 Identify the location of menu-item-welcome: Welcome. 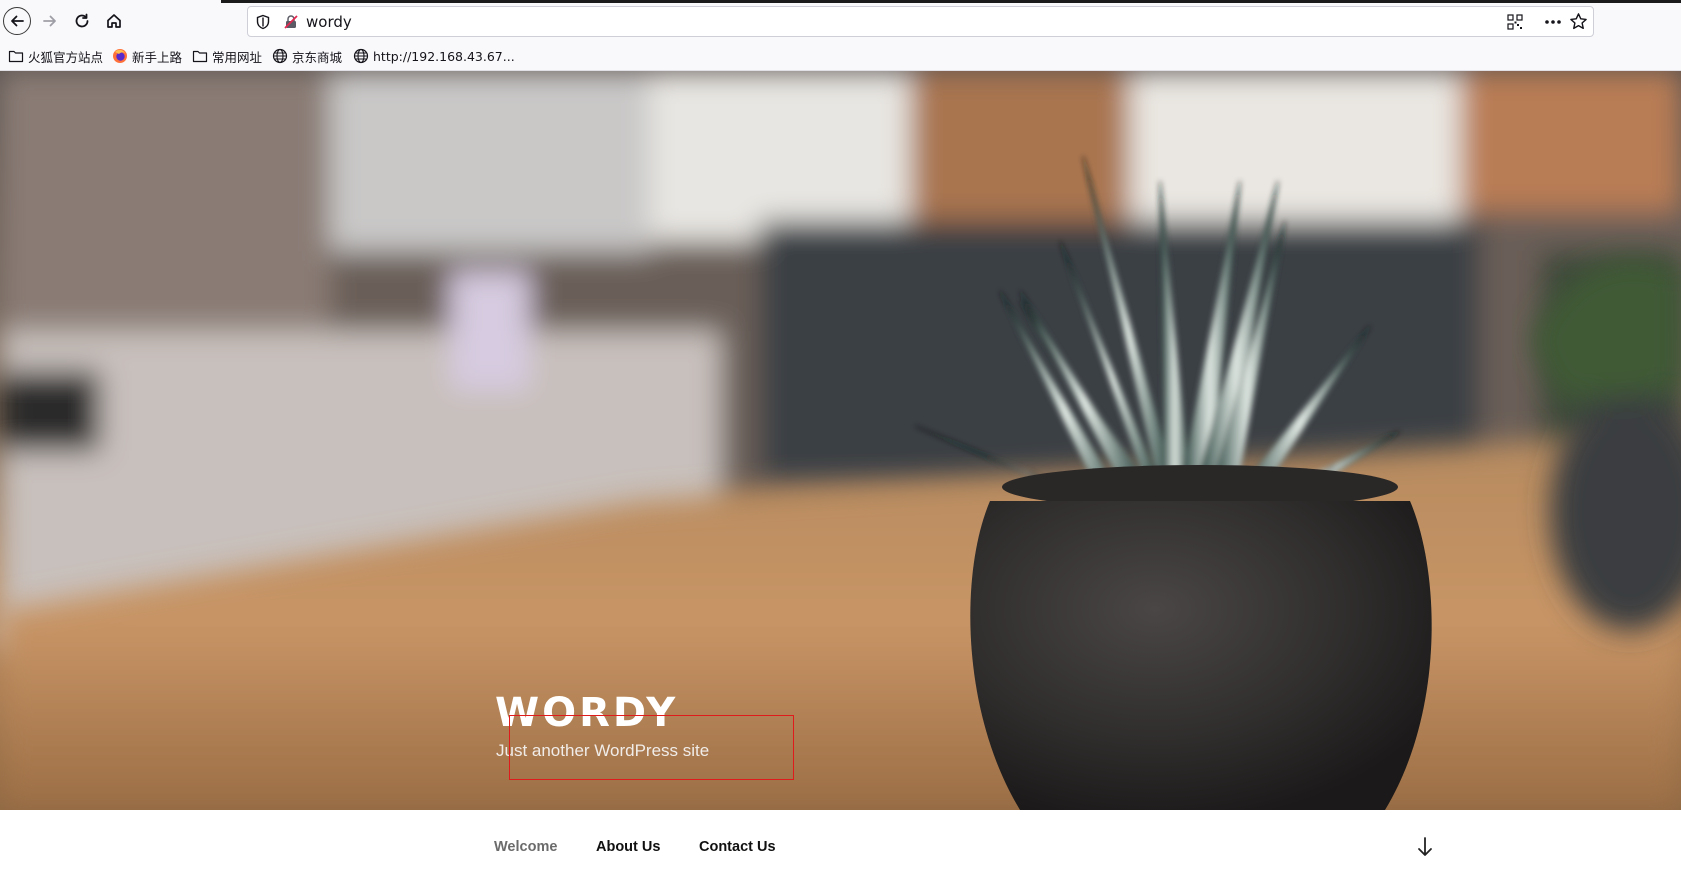
(525, 847).